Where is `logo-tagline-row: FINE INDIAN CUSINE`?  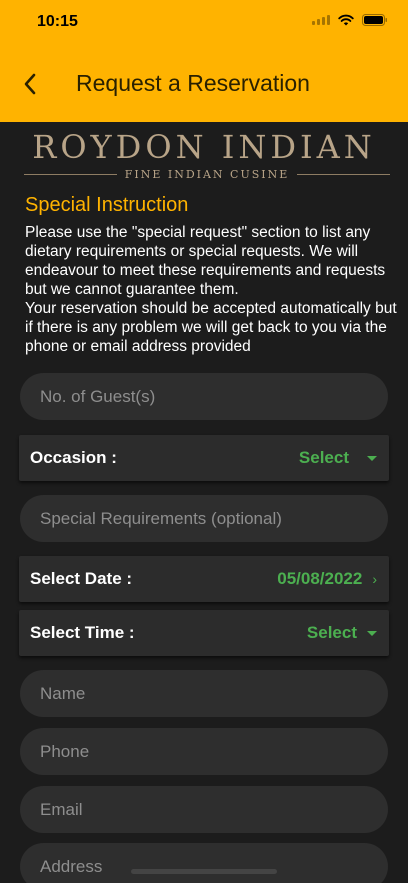 logo-tagline-row: FINE INDIAN CUSINE is located at coordinates (207, 174).